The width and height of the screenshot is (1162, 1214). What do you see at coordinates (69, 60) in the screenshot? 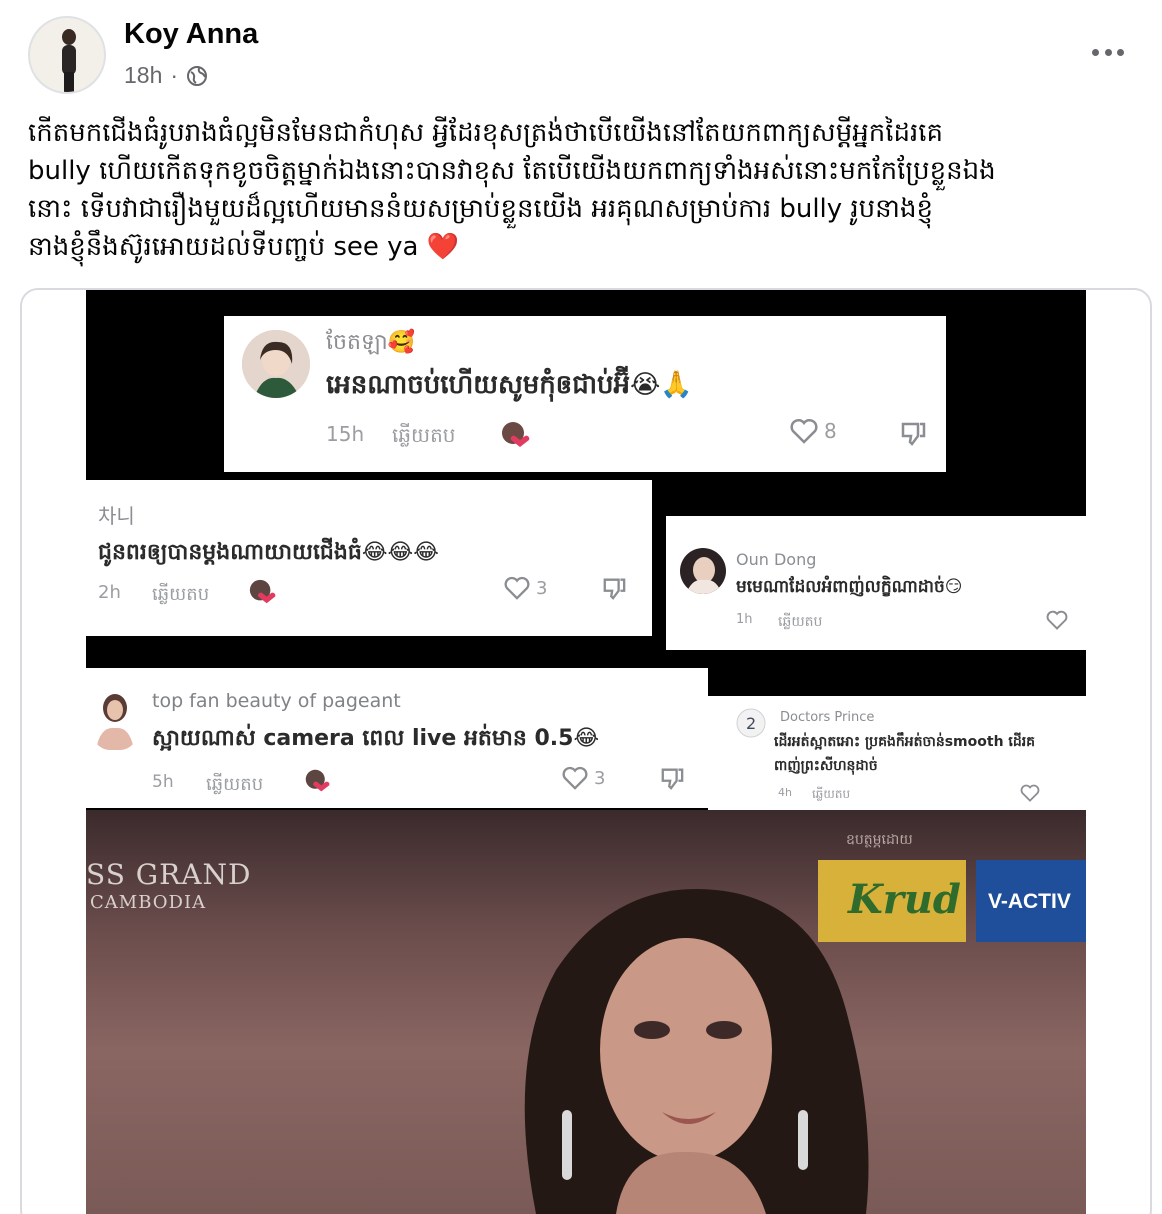
I see `avatar-figure` at bounding box center [69, 60].